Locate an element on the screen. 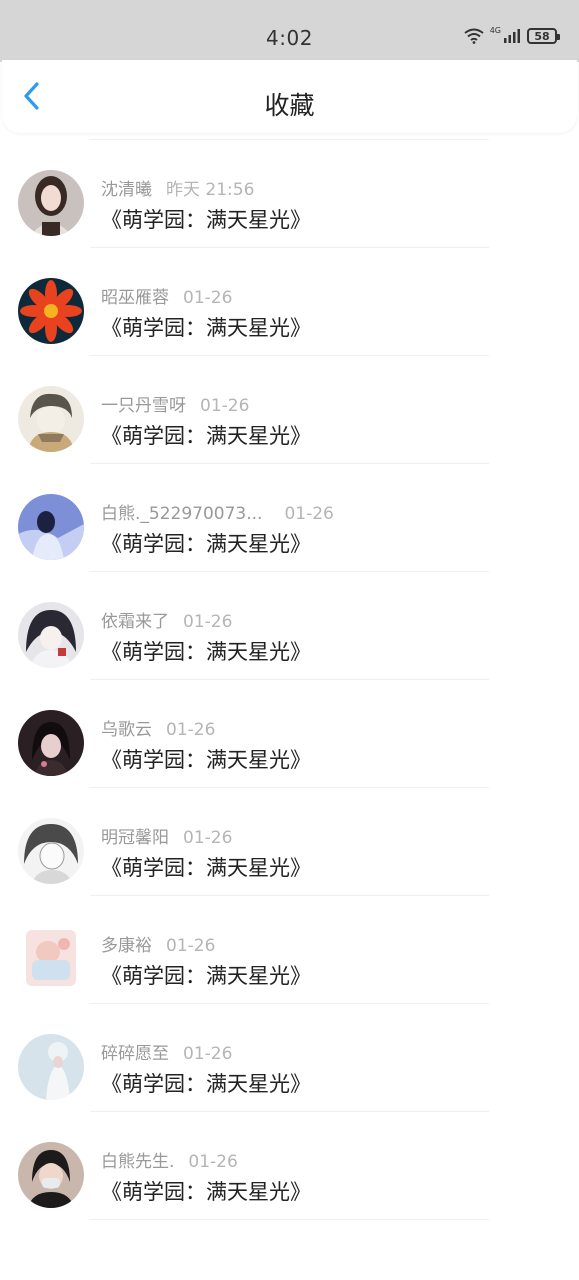  item-meta: 白熊._522970073... 01-26 is located at coordinates (217, 511).